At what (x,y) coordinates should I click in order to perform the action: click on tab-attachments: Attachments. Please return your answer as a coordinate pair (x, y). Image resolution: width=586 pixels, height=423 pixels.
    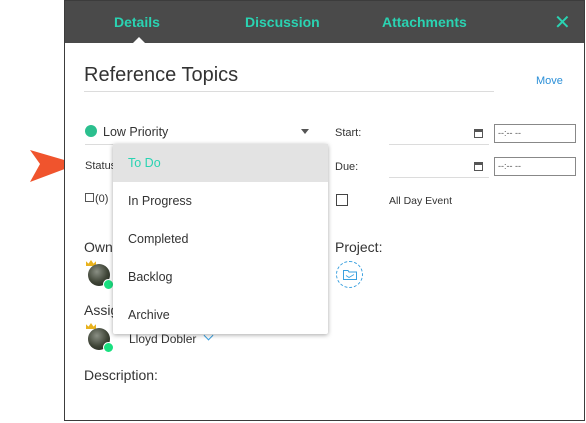
    Looking at the image, I should click on (424, 22).